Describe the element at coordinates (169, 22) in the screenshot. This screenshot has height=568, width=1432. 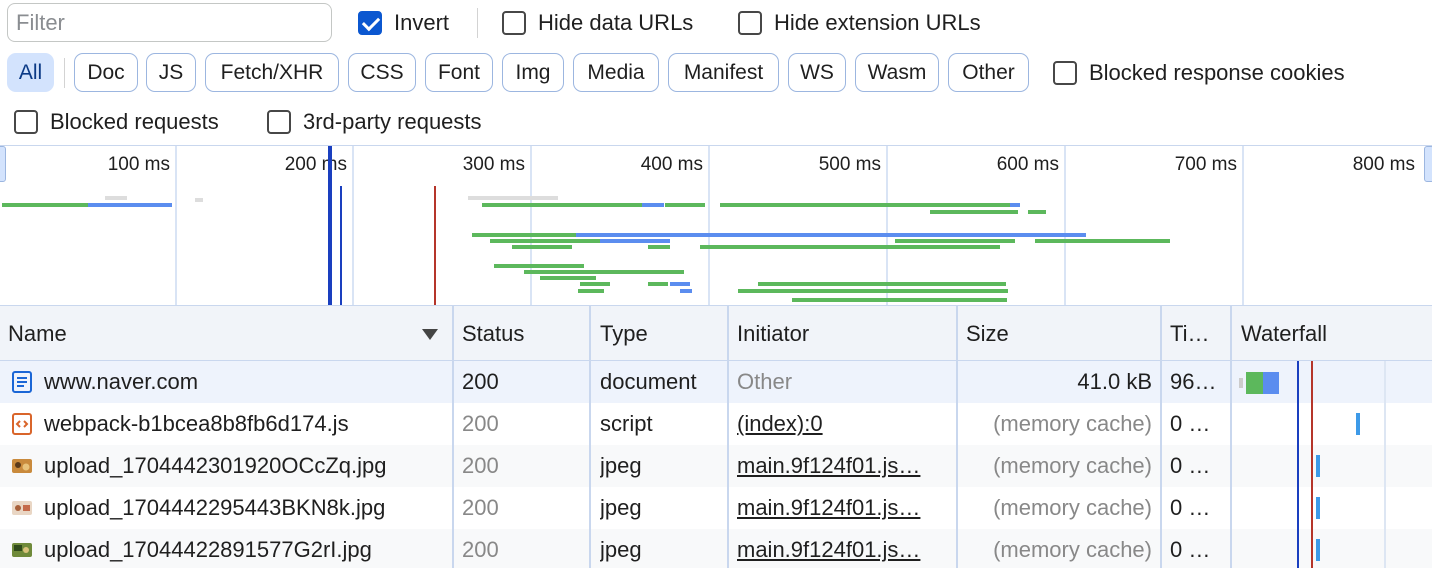
I see `filter-input` at that location.